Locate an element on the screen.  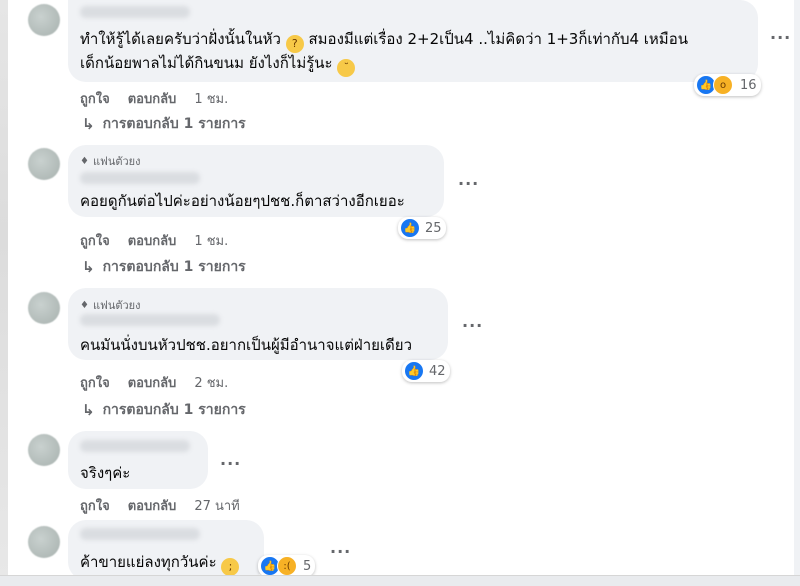
reaction-summary: 👍 :( 5 is located at coordinates (287, 566).